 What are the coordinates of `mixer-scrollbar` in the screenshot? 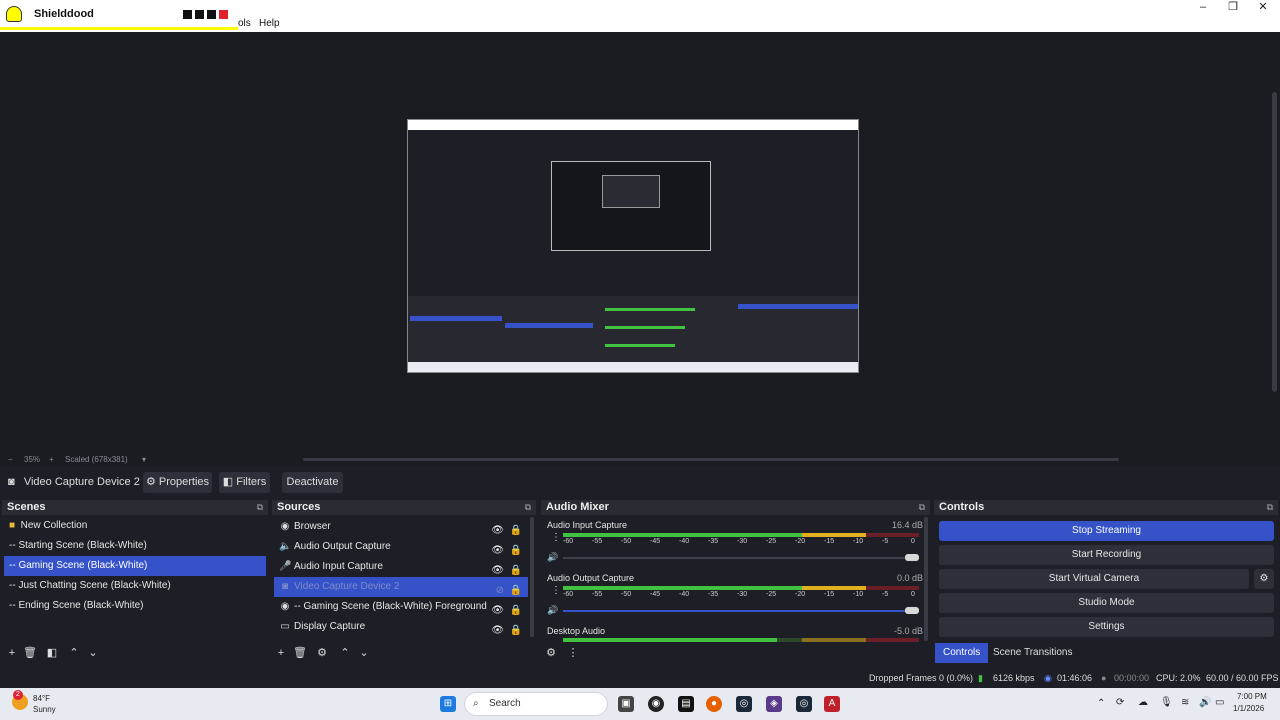 It's located at (926, 579).